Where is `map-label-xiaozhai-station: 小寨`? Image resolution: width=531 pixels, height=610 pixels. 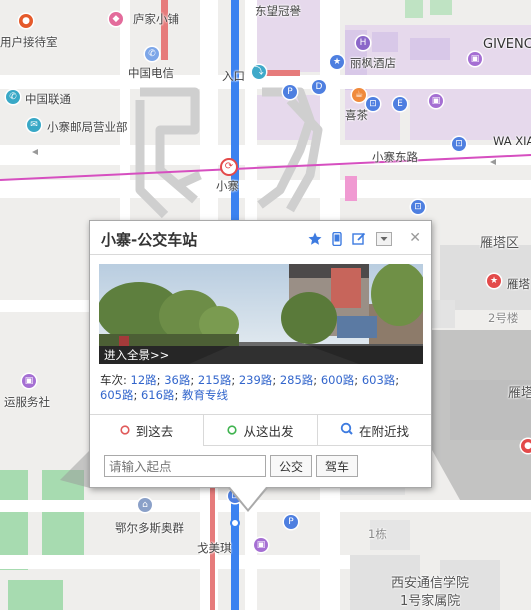
map-label-xiaozhai-station: 小寨 is located at coordinates (227, 186).